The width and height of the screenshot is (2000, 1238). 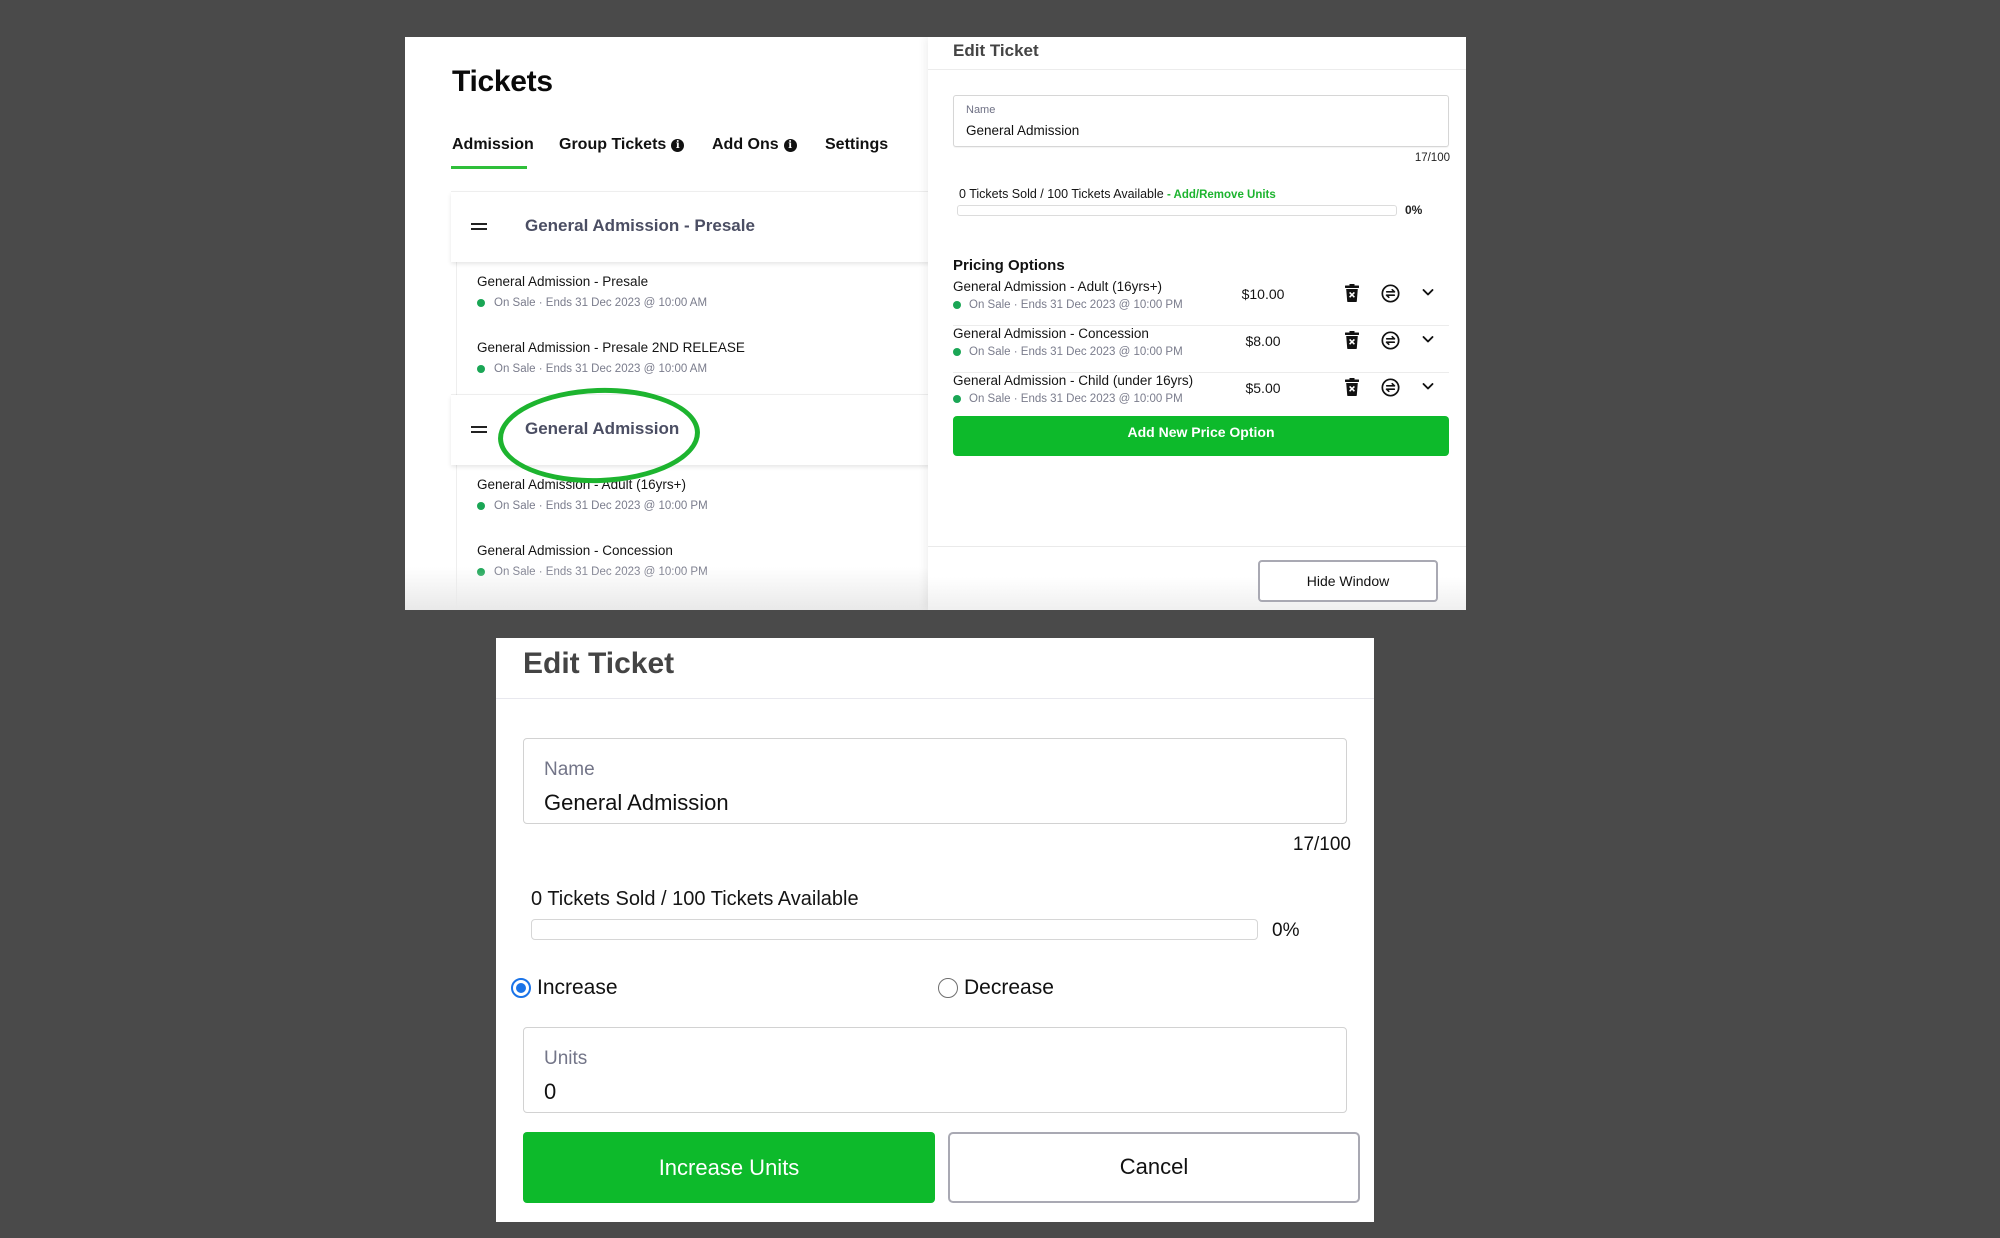 I want to click on ticket-group-presale: General Admission - Presale, so click(x=716, y=227).